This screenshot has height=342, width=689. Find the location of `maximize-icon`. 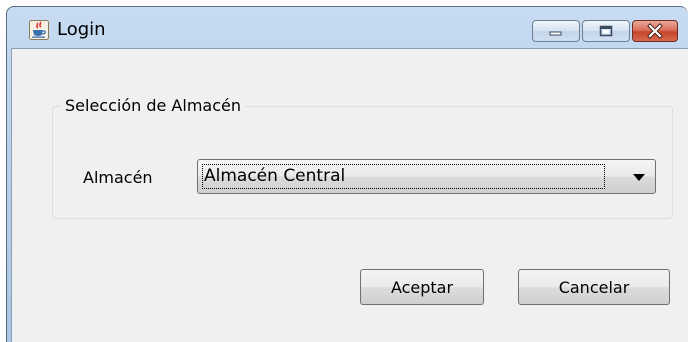

maximize-icon is located at coordinates (606, 31).